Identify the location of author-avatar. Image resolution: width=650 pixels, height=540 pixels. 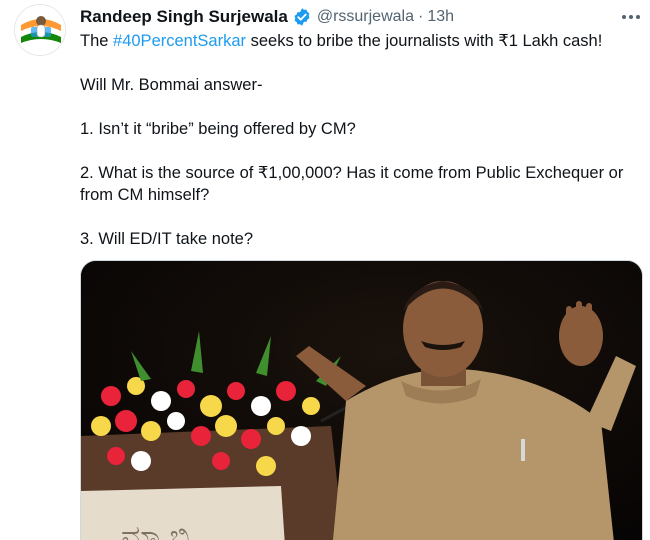
(40, 30).